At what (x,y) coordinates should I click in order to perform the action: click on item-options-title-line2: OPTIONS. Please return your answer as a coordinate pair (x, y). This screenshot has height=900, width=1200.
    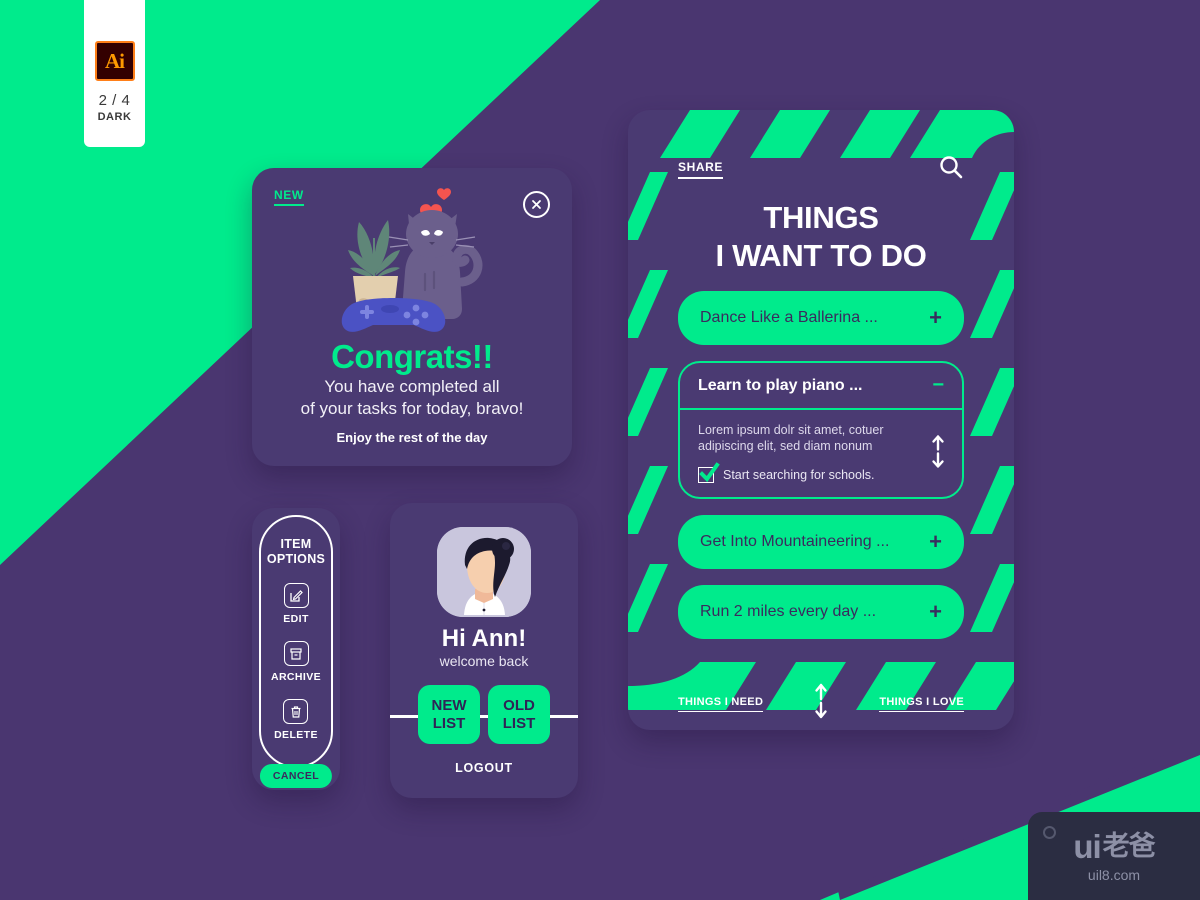
    Looking at the image, I should click on (296, 559).